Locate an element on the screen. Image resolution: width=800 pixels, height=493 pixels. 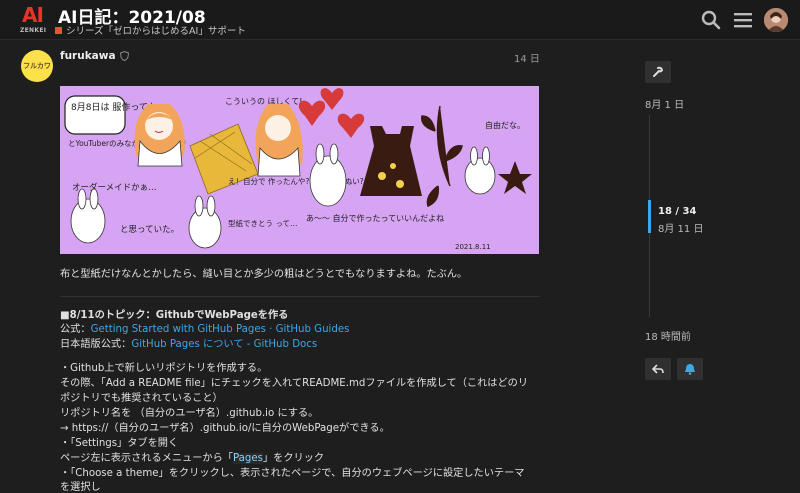
post-author-avatar: フルカワ is located at coordinates (37, 66).